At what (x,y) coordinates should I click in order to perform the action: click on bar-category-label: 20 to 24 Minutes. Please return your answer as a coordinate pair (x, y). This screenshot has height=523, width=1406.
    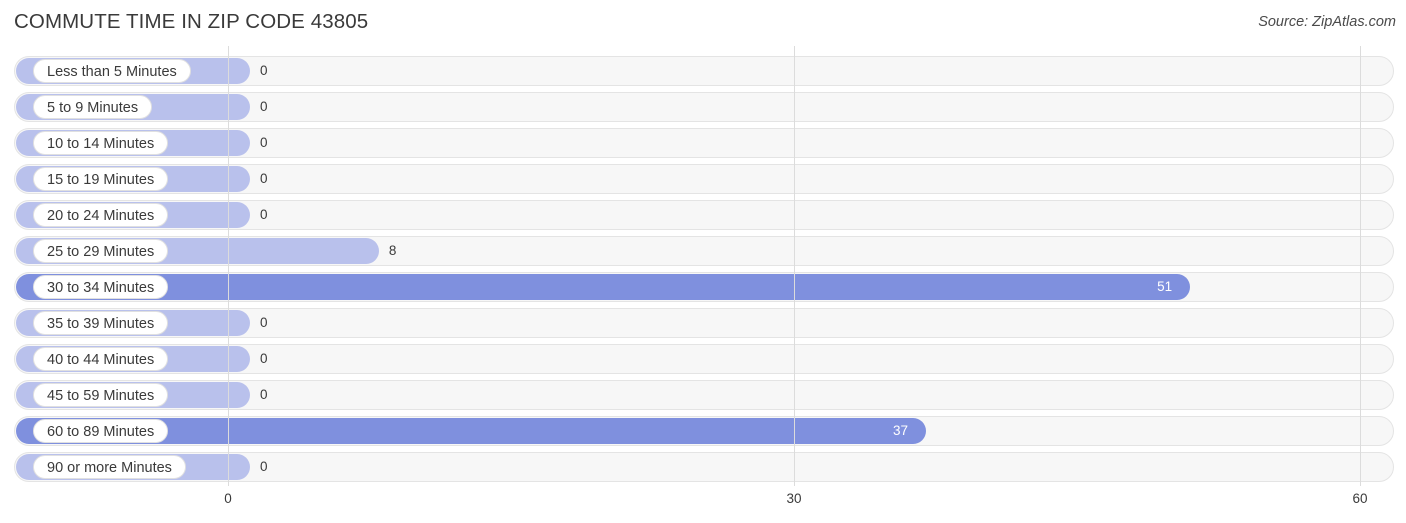
    Looking at the image, I should click on (101, 215).